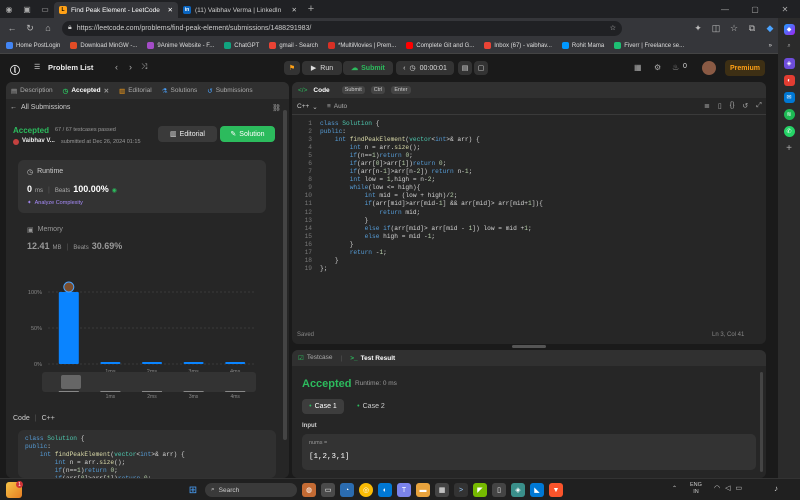  Describe the element at coordinates (285, 275) in the screenshot. I see `left-scrollbar` at that location.